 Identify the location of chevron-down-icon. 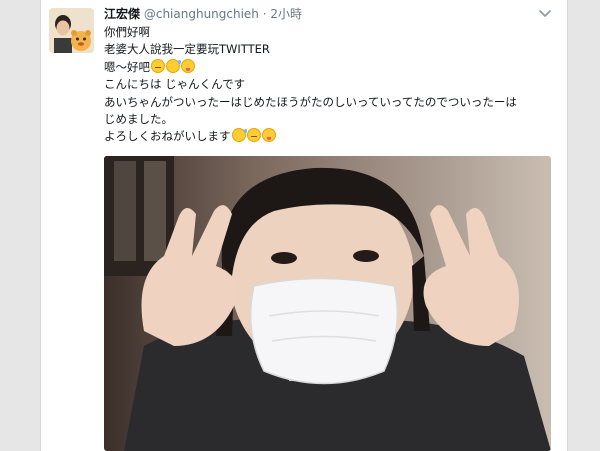
(545, 13).